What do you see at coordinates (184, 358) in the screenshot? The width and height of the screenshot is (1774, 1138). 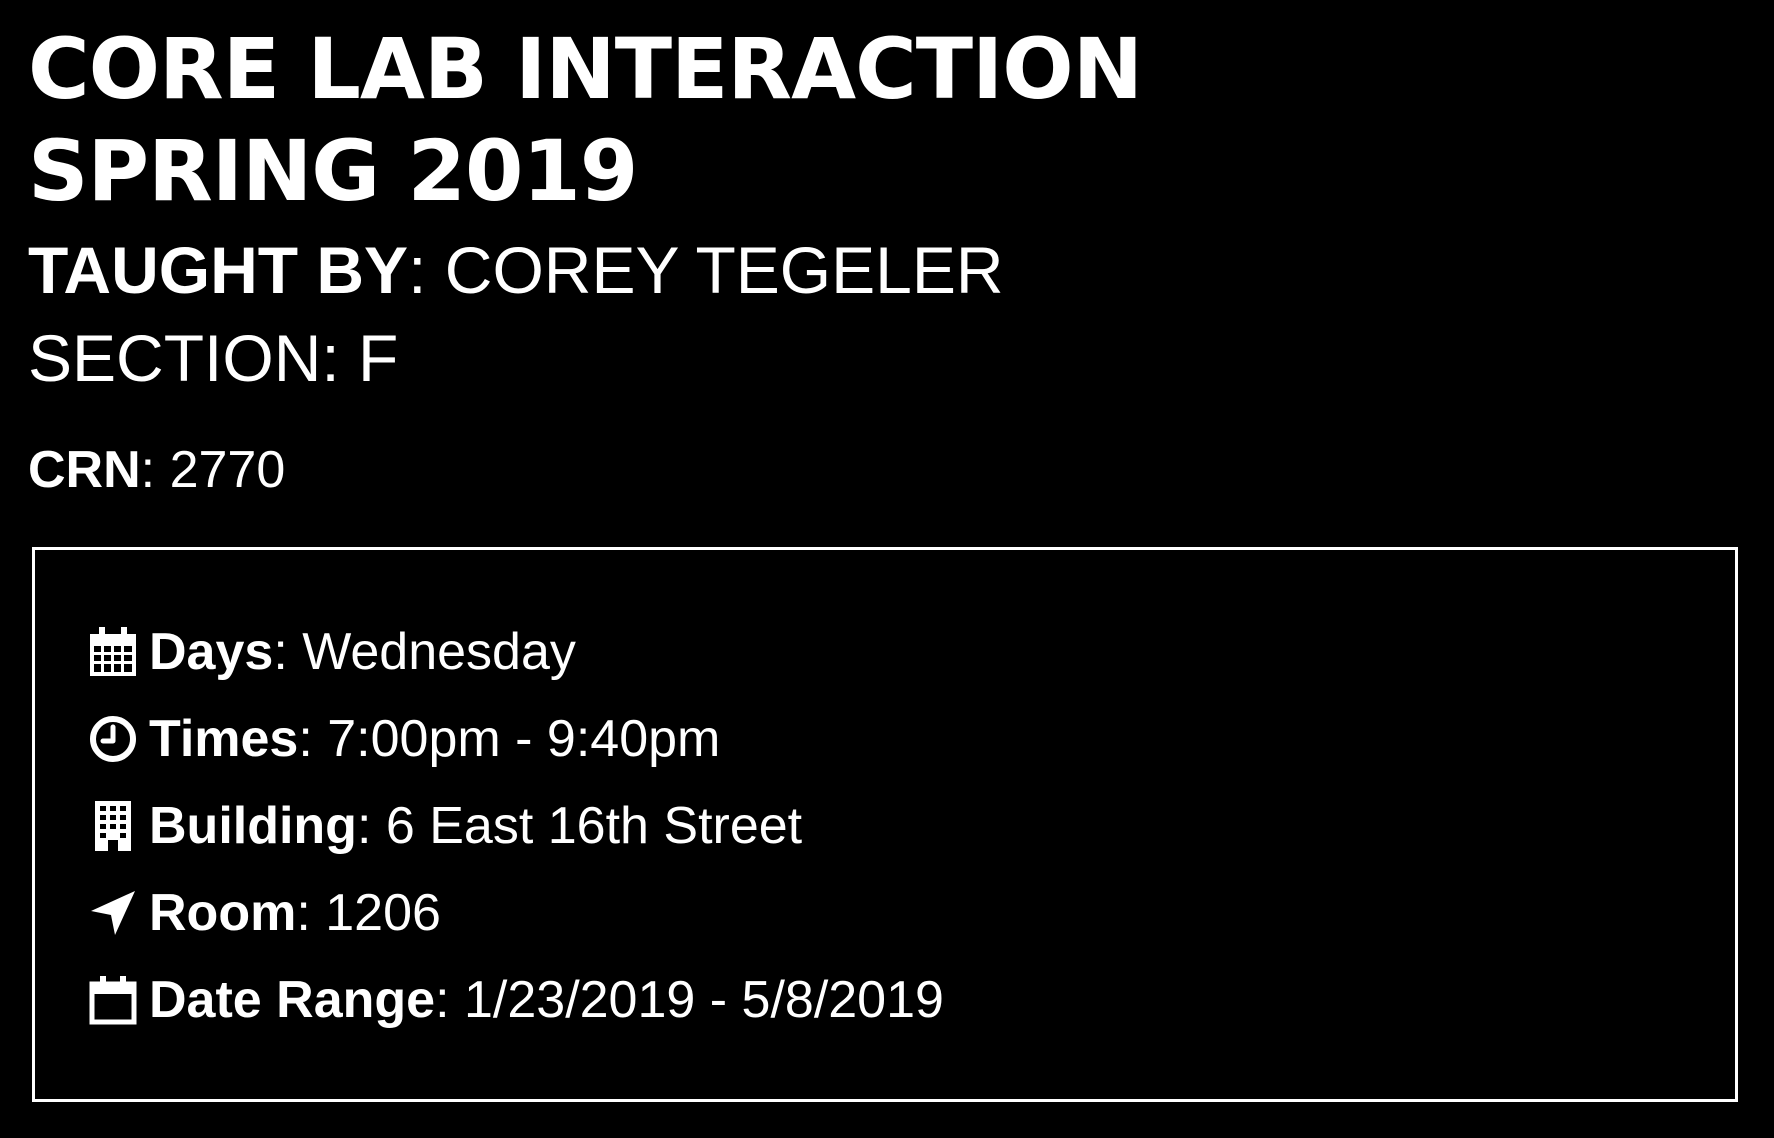 I see `section-label: SECTION:` at bounding box center [184, 358].